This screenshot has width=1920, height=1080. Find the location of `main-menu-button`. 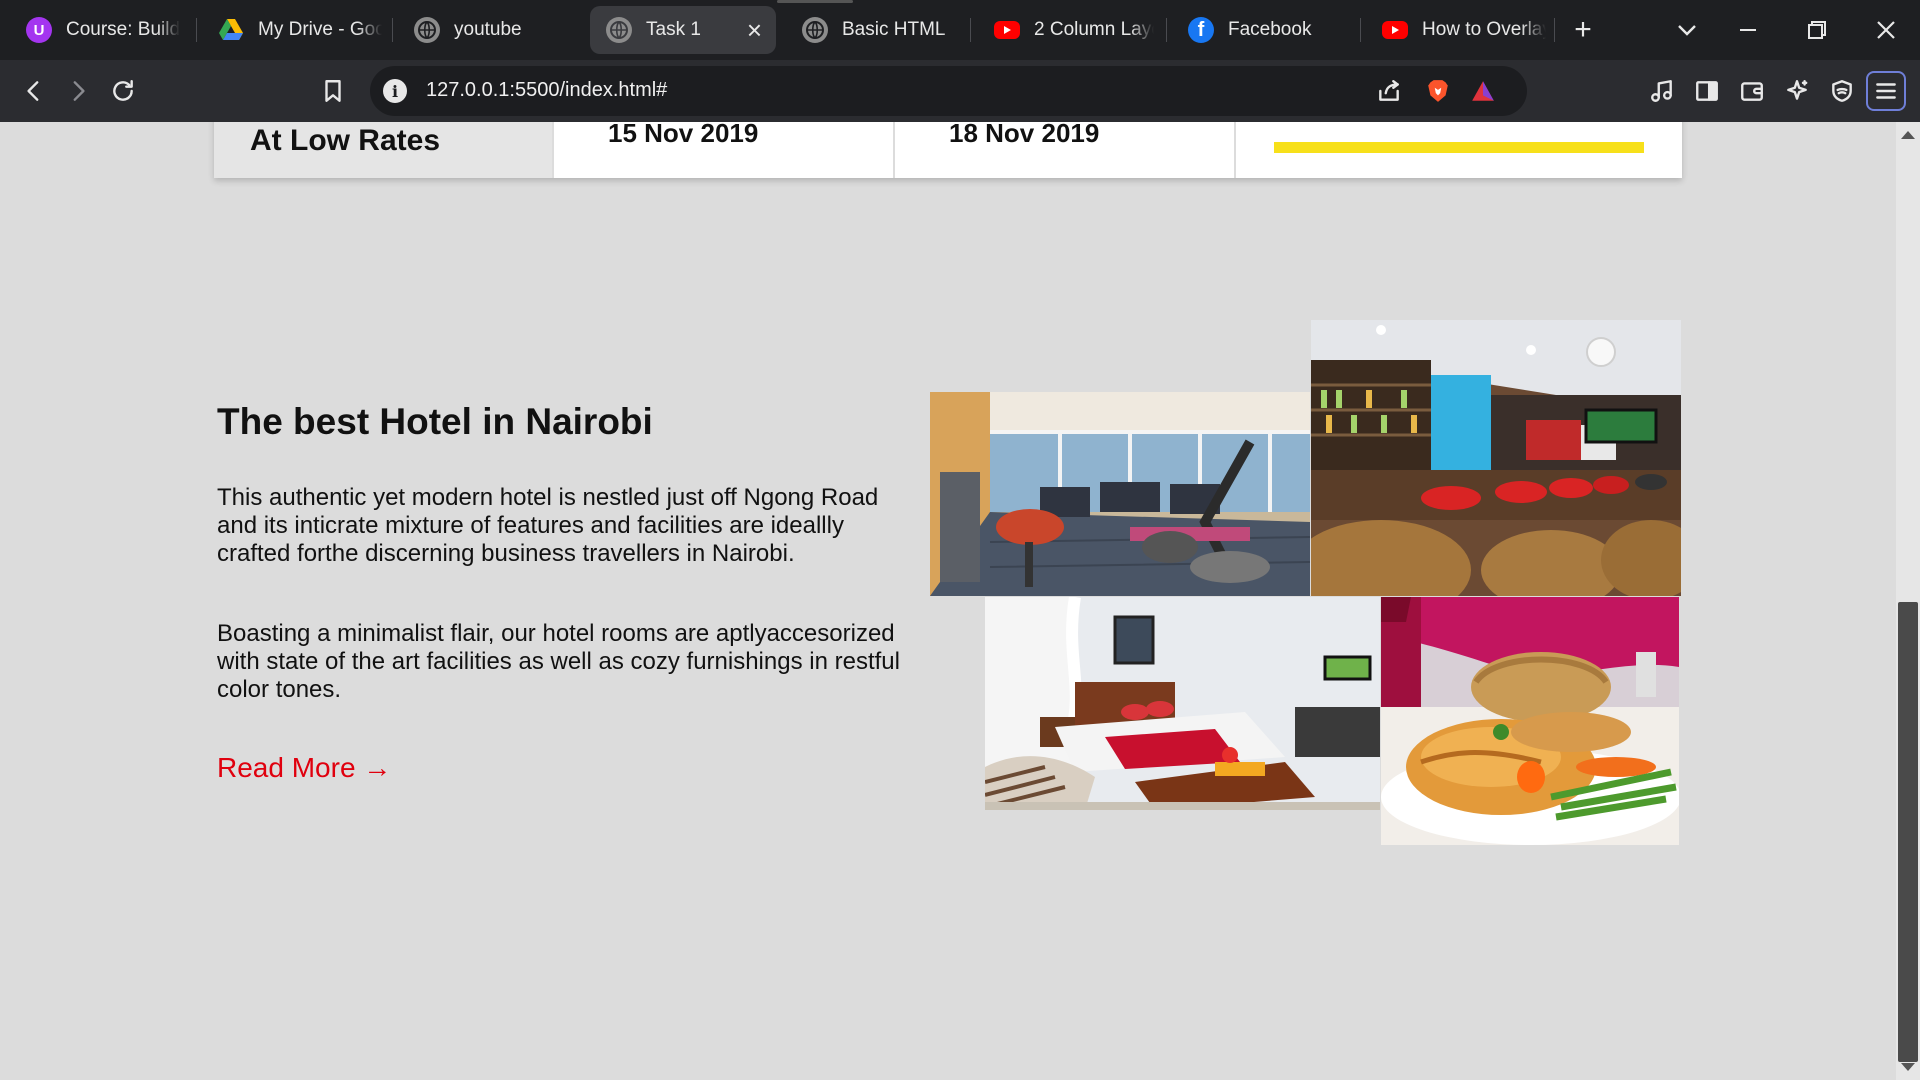

main-menu-button is located at coordinates (1886, 91).